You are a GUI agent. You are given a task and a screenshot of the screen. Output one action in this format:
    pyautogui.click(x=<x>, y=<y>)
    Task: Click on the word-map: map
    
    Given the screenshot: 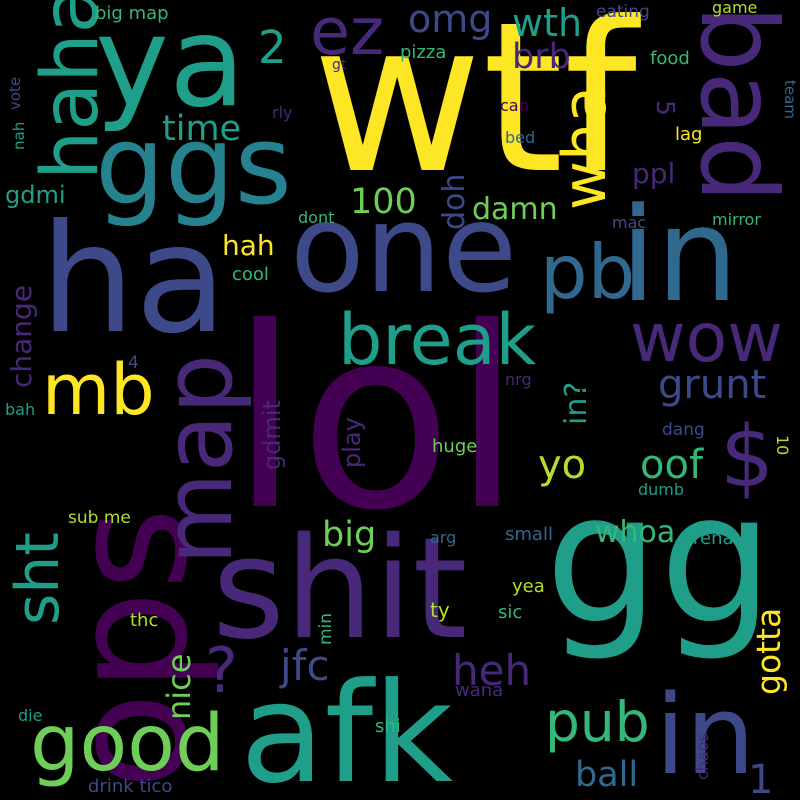 What is the action you would take?
    pyautogui.click(x=199, y=459)
    